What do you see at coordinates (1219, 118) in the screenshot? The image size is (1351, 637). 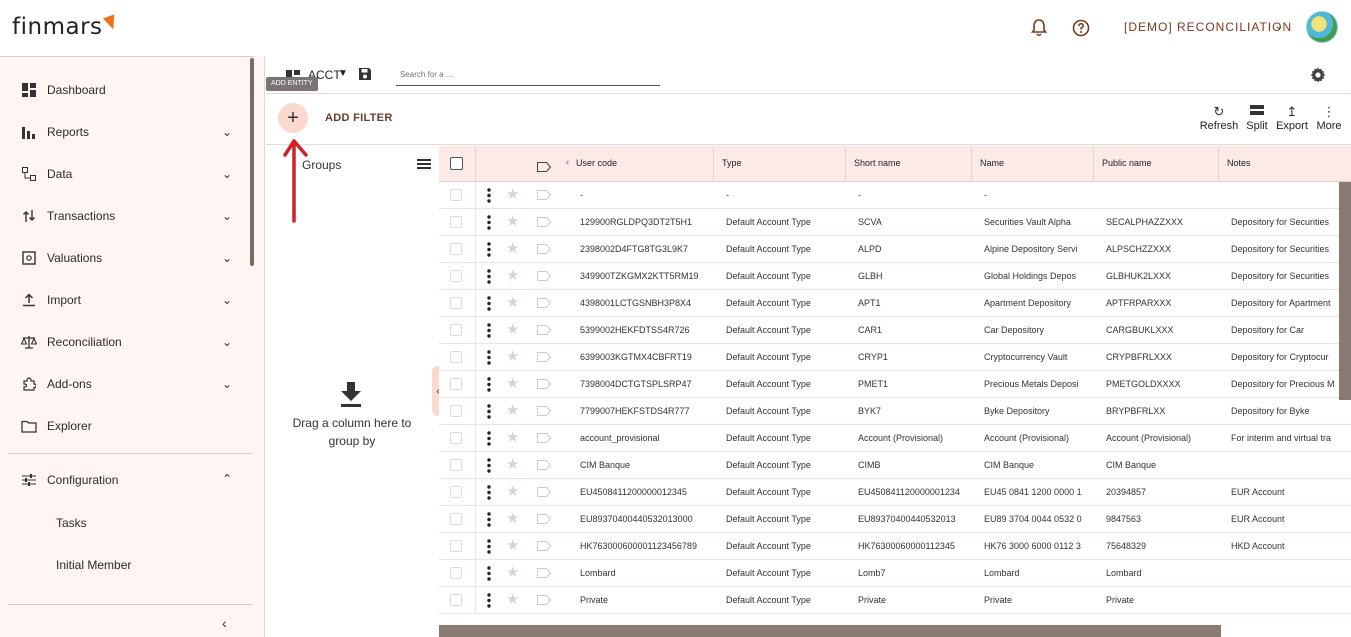 I see `refresh-button: ↻ Refresh` at bounding box center [1219, 118].